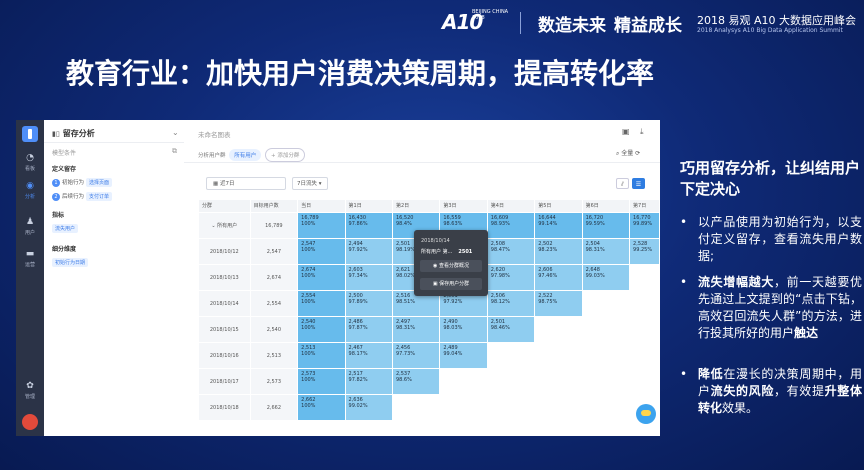  What do you see at coordinates (511, 277) in the screenshot?
I see `retention-cell: 2,620 97.98%` at bounding box center [511, 277].